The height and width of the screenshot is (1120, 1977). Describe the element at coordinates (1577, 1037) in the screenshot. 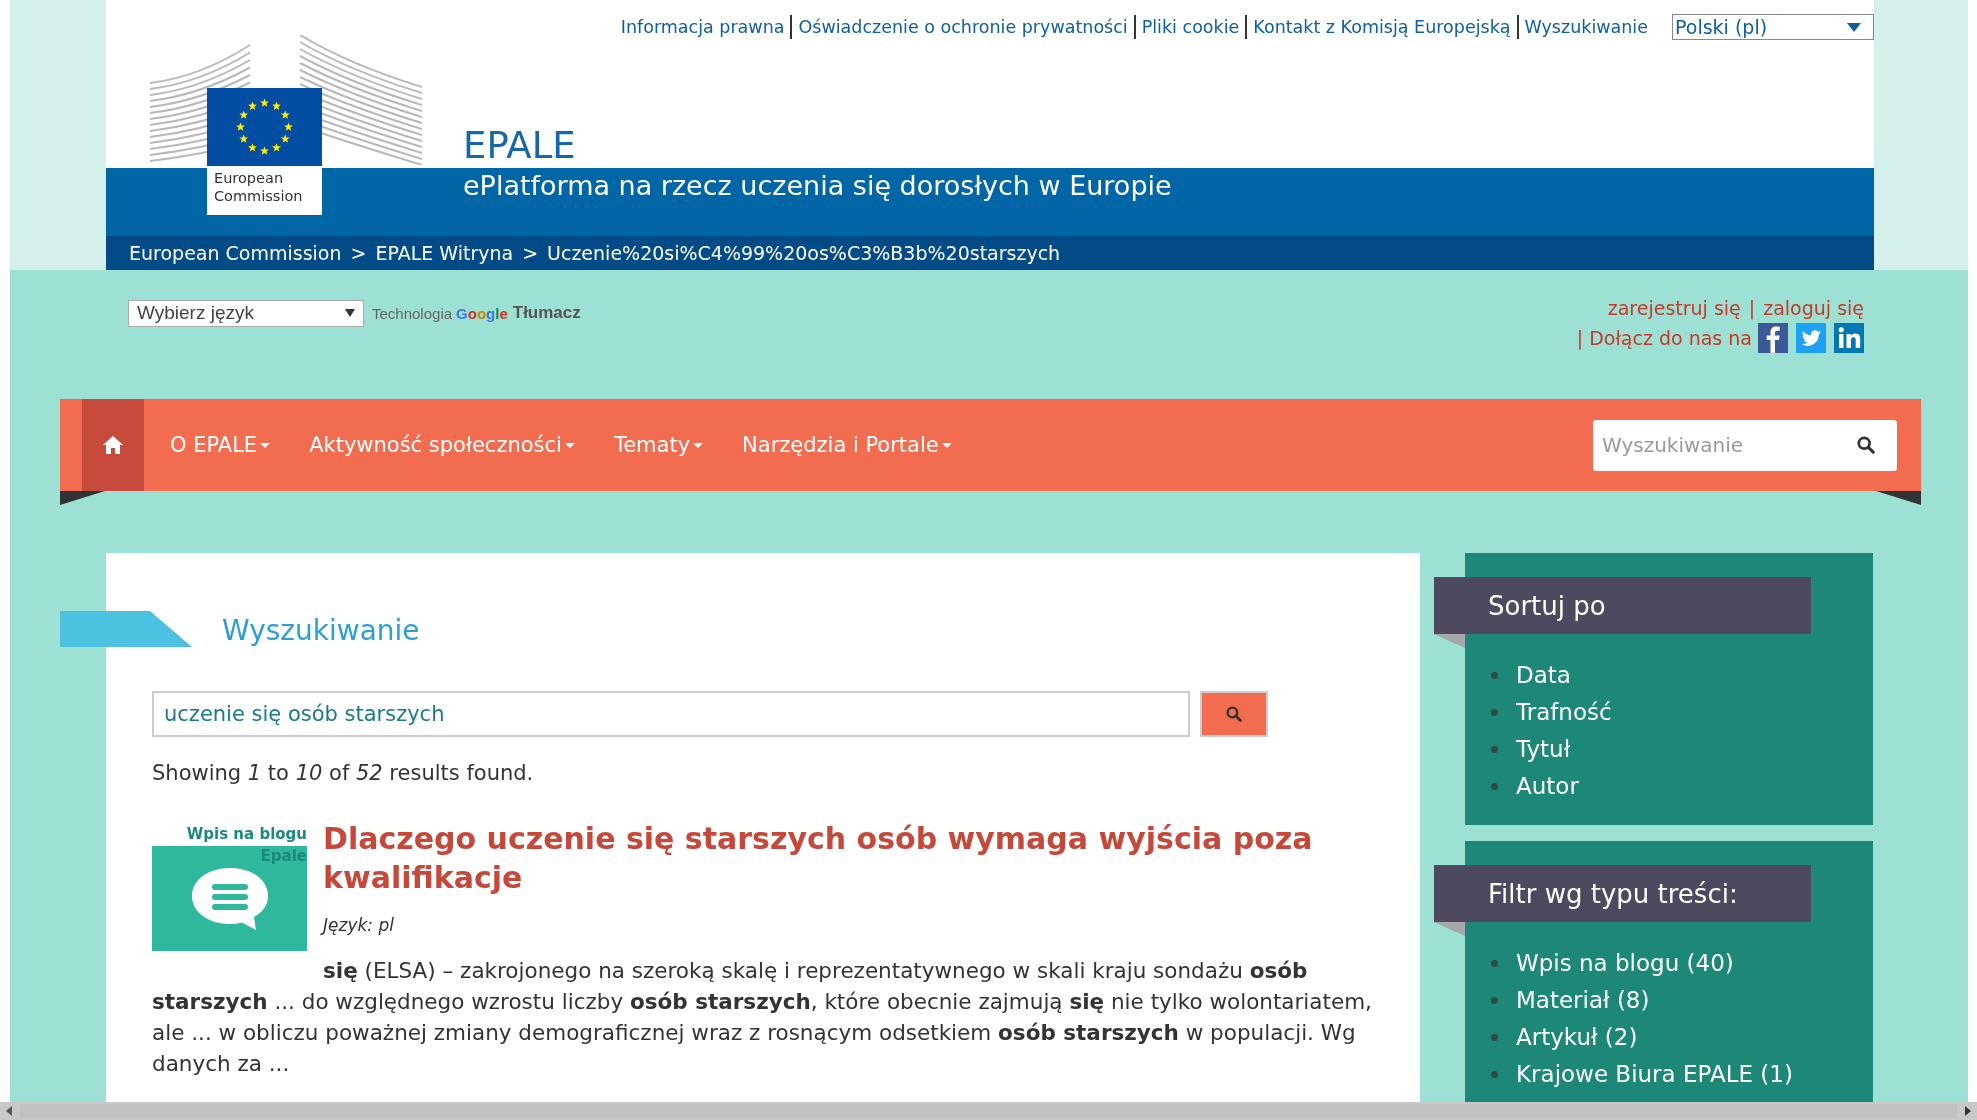

I see `sidebar-link: Artykuł (2)` at that location.